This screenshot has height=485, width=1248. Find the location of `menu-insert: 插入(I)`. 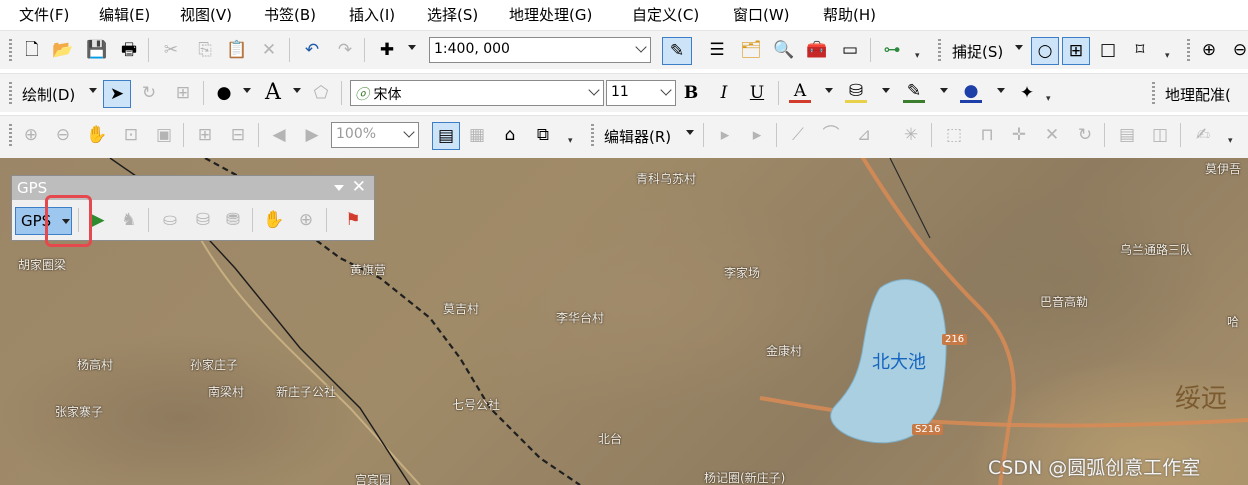

menu-insert: 插入(I) is located at coordinates (372, 14).